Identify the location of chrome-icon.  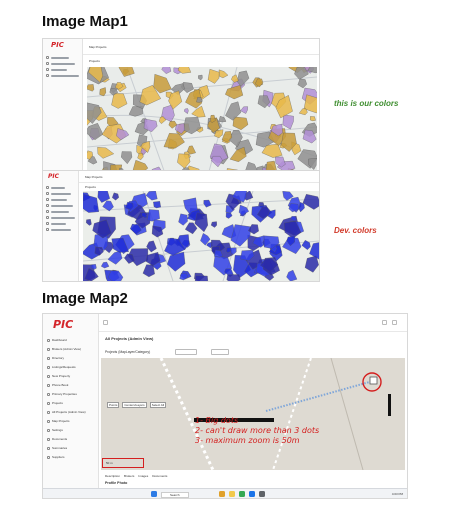
(242, 494).